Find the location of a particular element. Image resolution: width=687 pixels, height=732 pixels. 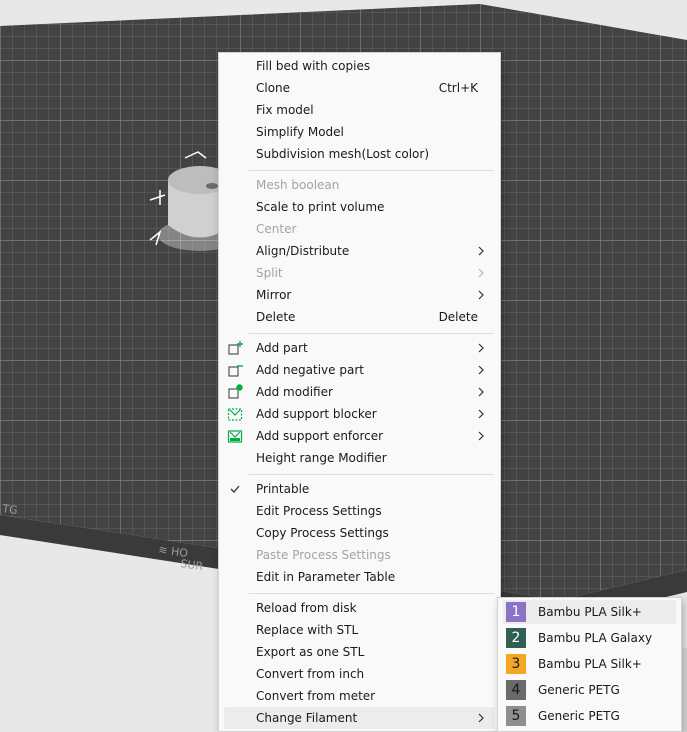

menu-item-edit-in-parameter-table: Edit in Parameter Table is located at coordinates (359, 577).